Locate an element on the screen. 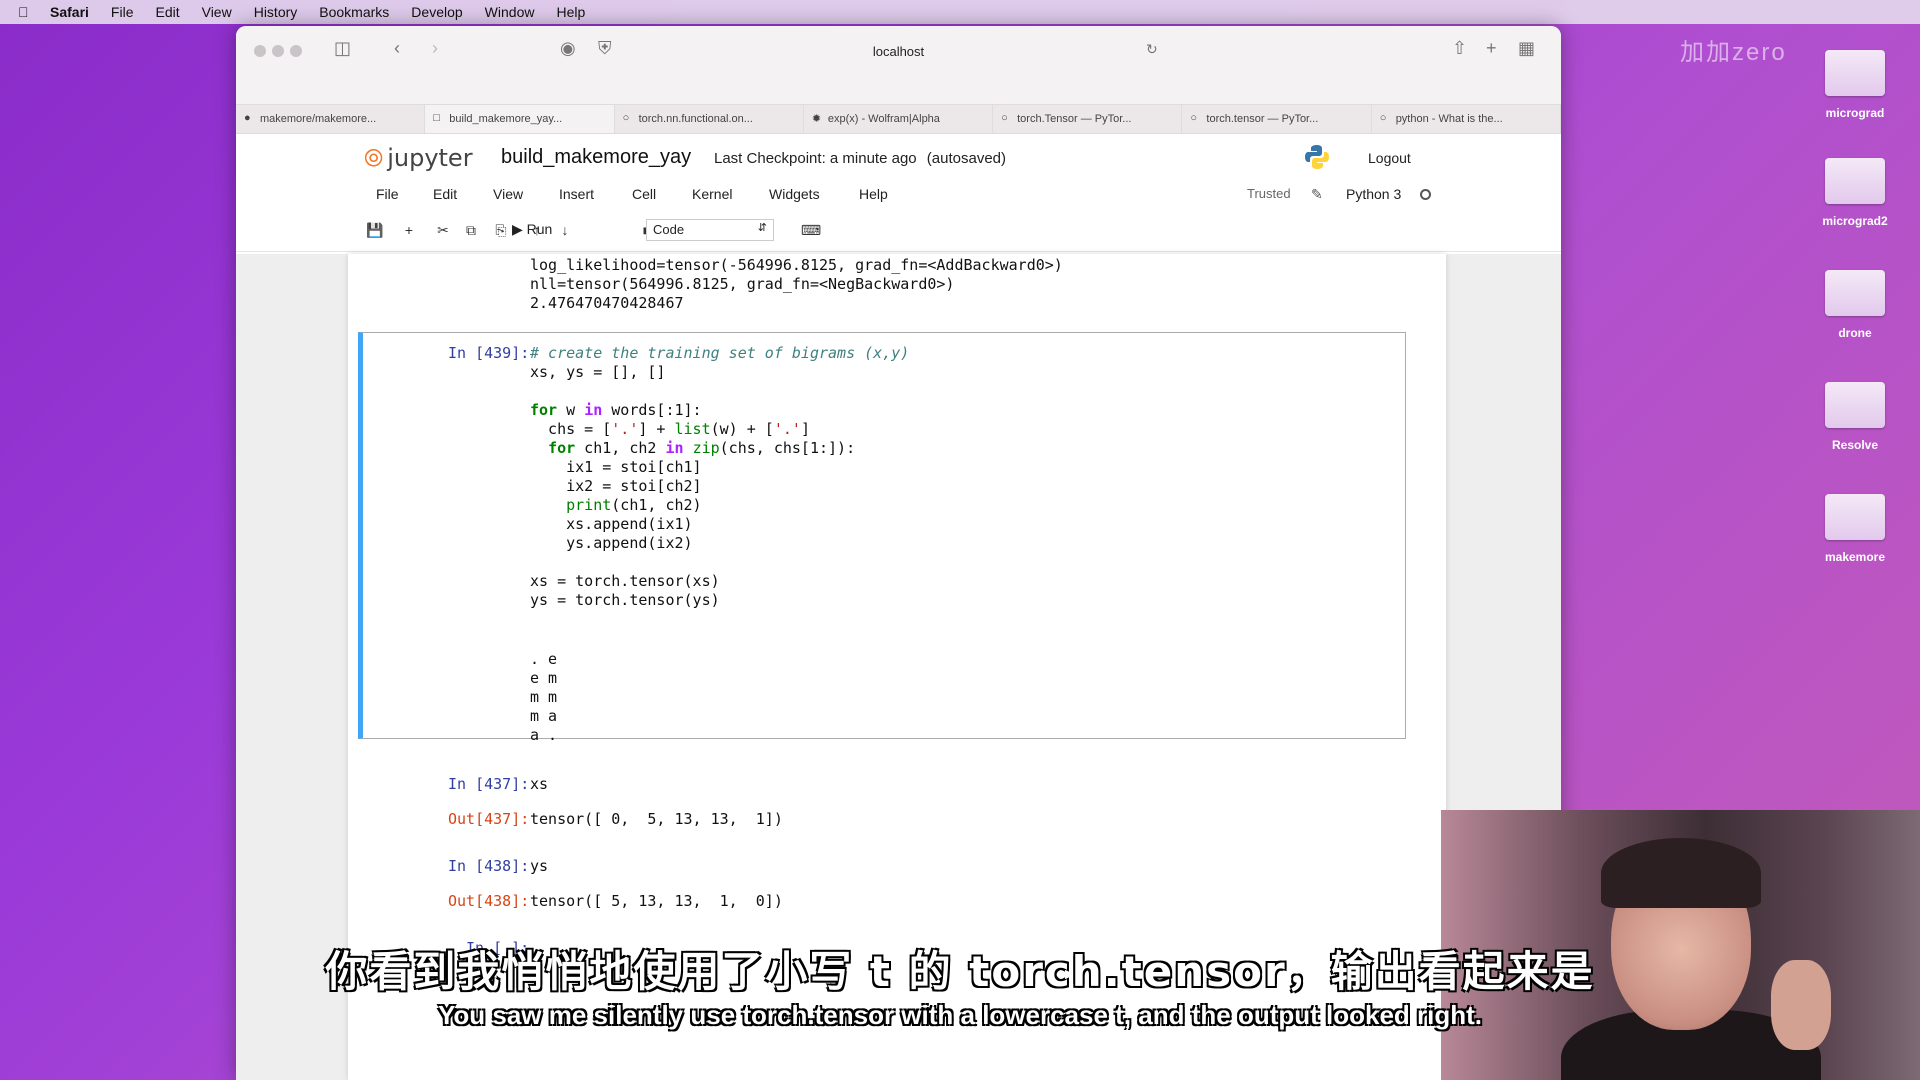 This screenshot has width=1920, height=1080. input-prompt: In [439]: is located at coordinates (489, 353).